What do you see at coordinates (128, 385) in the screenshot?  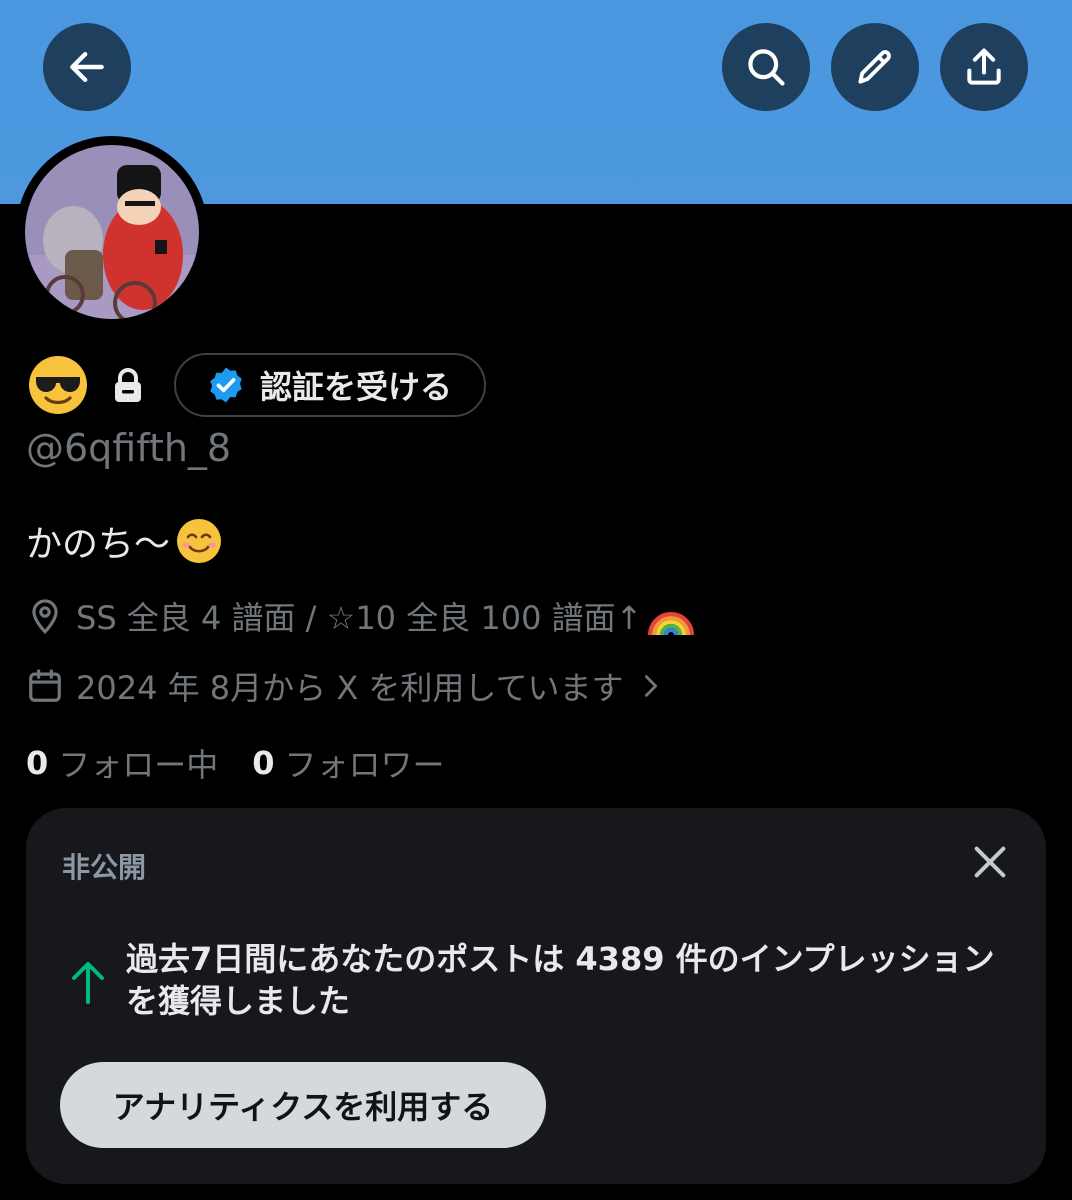 I see `lock-icon` at bounding box center [128, 385].